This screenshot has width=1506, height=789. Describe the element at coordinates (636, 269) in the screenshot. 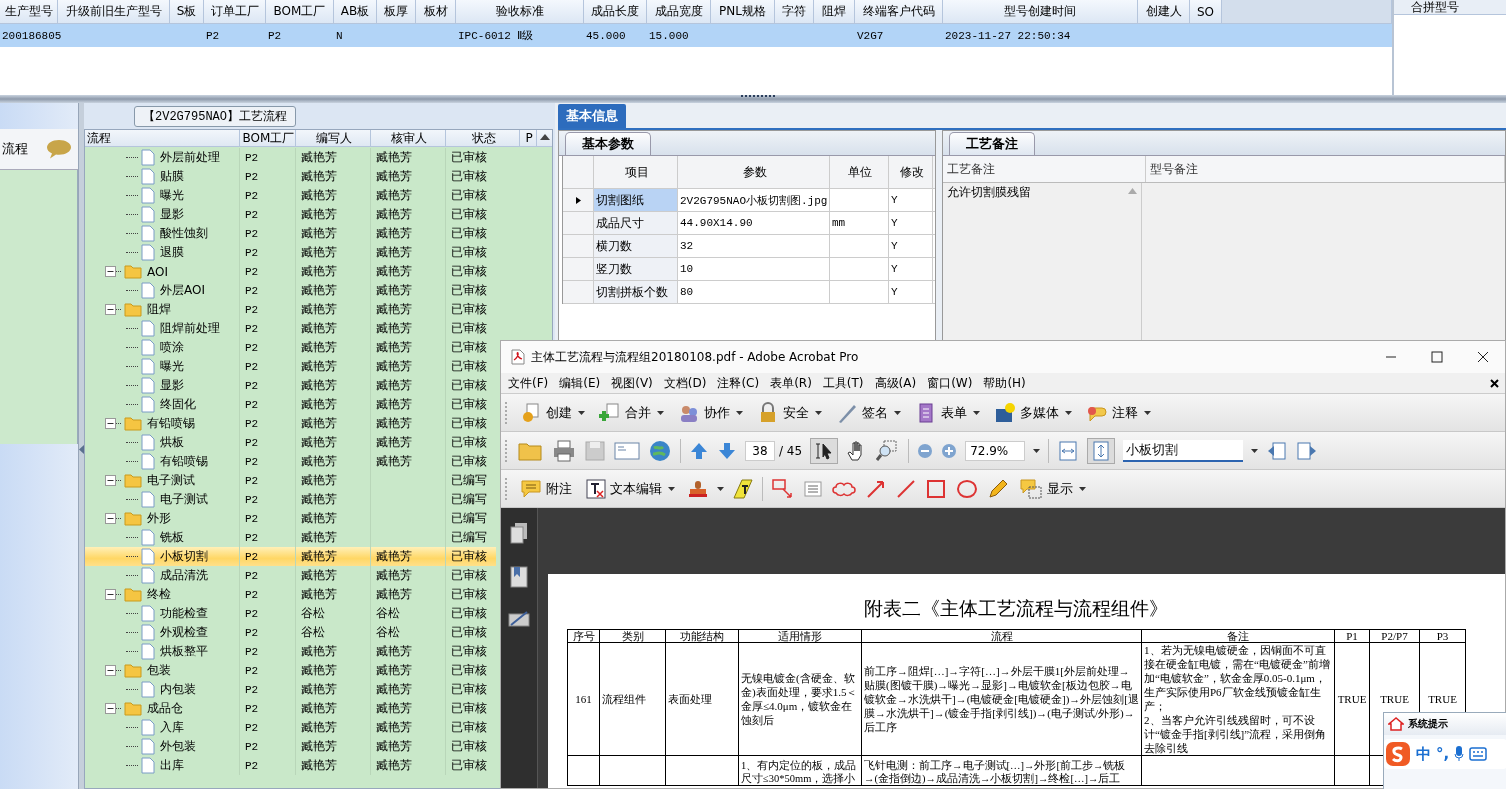

I see `table-cell: 竖刀数` at that location.